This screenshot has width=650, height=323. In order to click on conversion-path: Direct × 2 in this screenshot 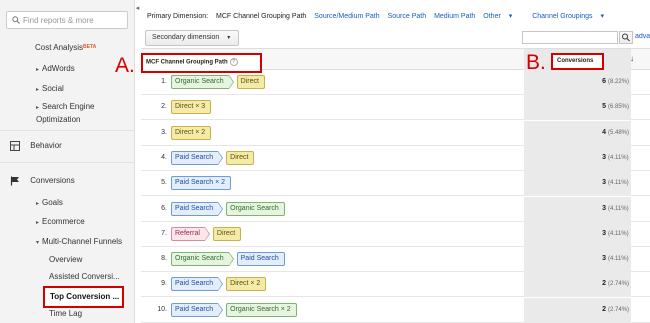, I will do `click(191, 132)`.